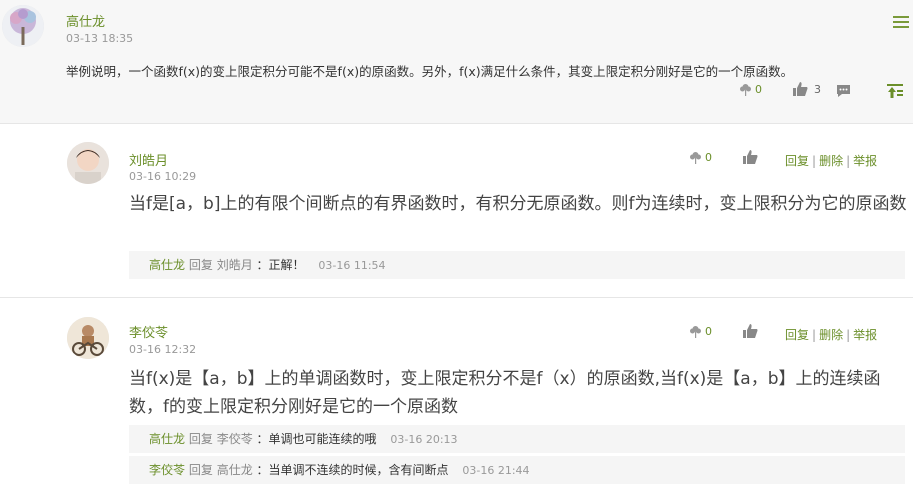 The image size is (913, 491). I want to click on reply-time: 03-16 12:32, so click(163, 349).